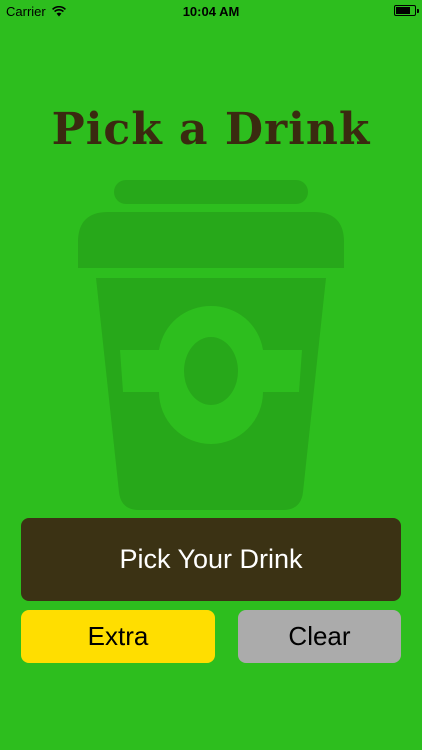  What do you see at coordinates (118, 636) in the screenshot?
I see `extra-button: Extra` at bounding box center [118, 636].